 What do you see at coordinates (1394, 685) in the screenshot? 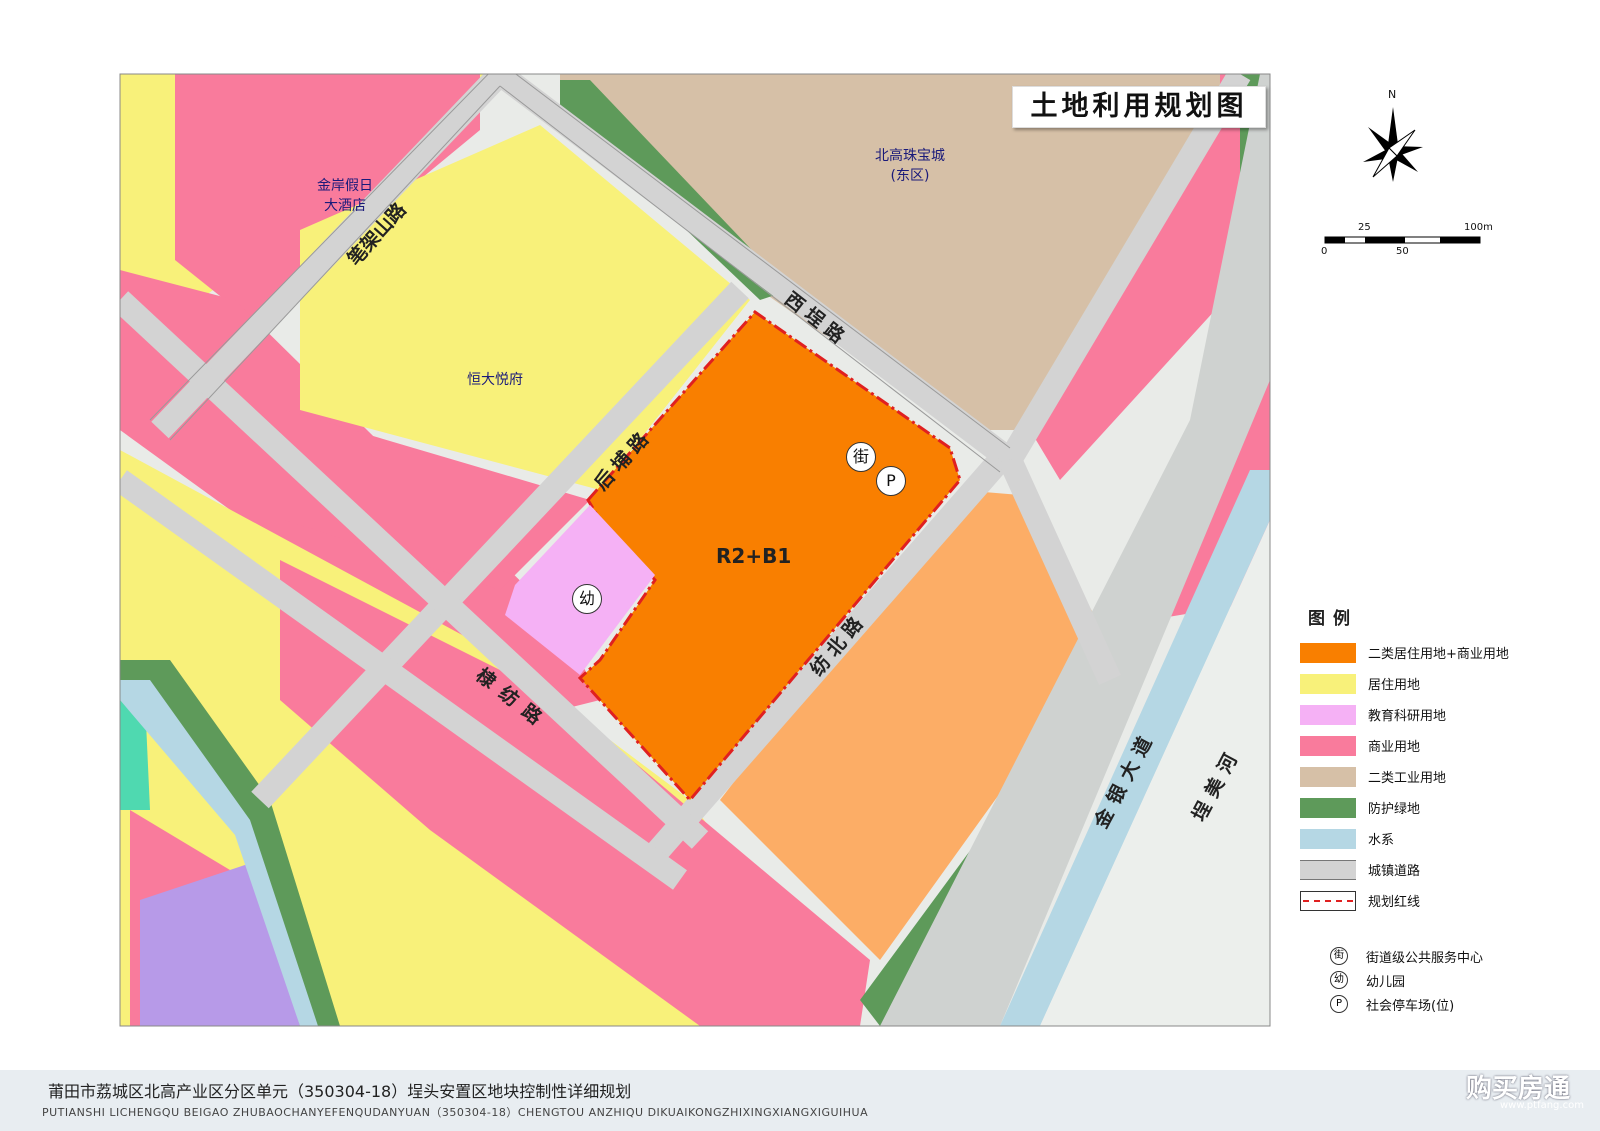
I see `legend-label: 居住用地` at bounding box center [1394, 685].